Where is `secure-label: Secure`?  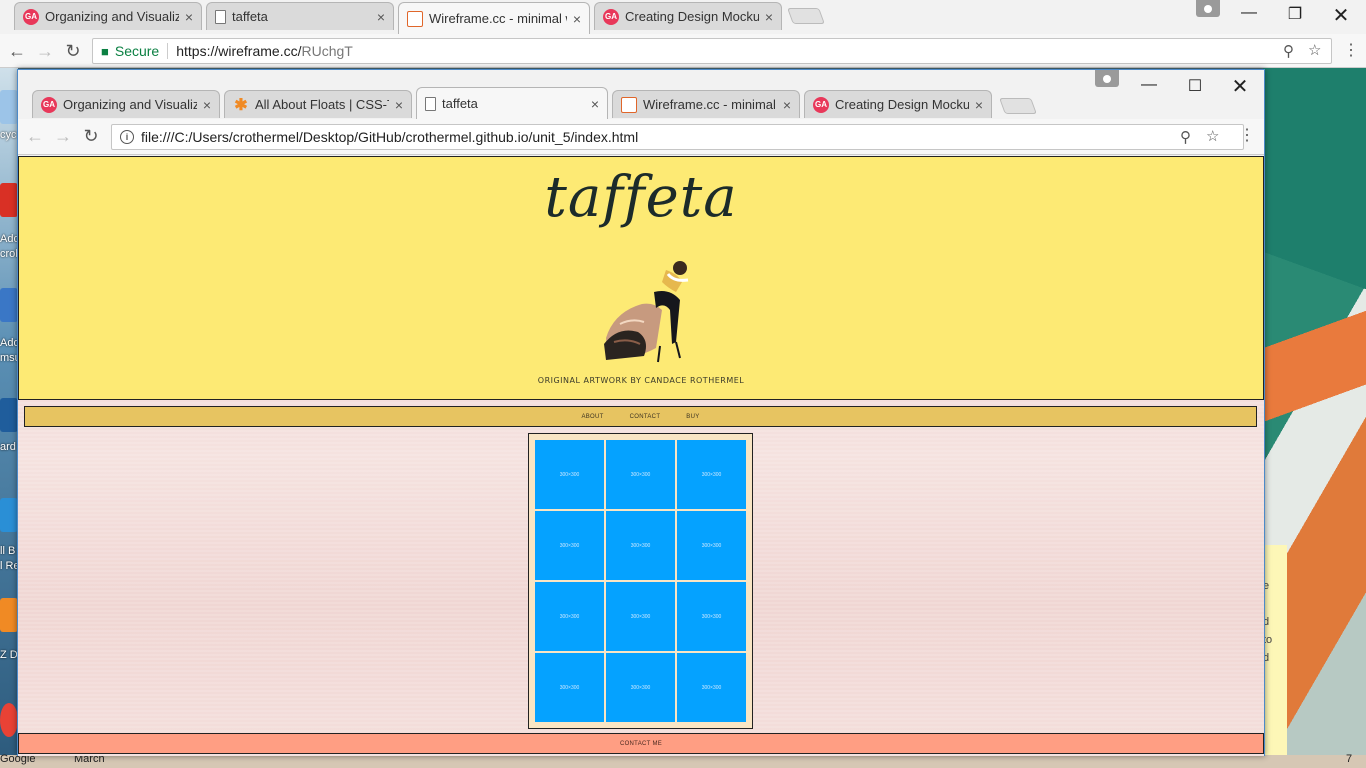
secure-label: Secure is located at coordinates (137, 51).